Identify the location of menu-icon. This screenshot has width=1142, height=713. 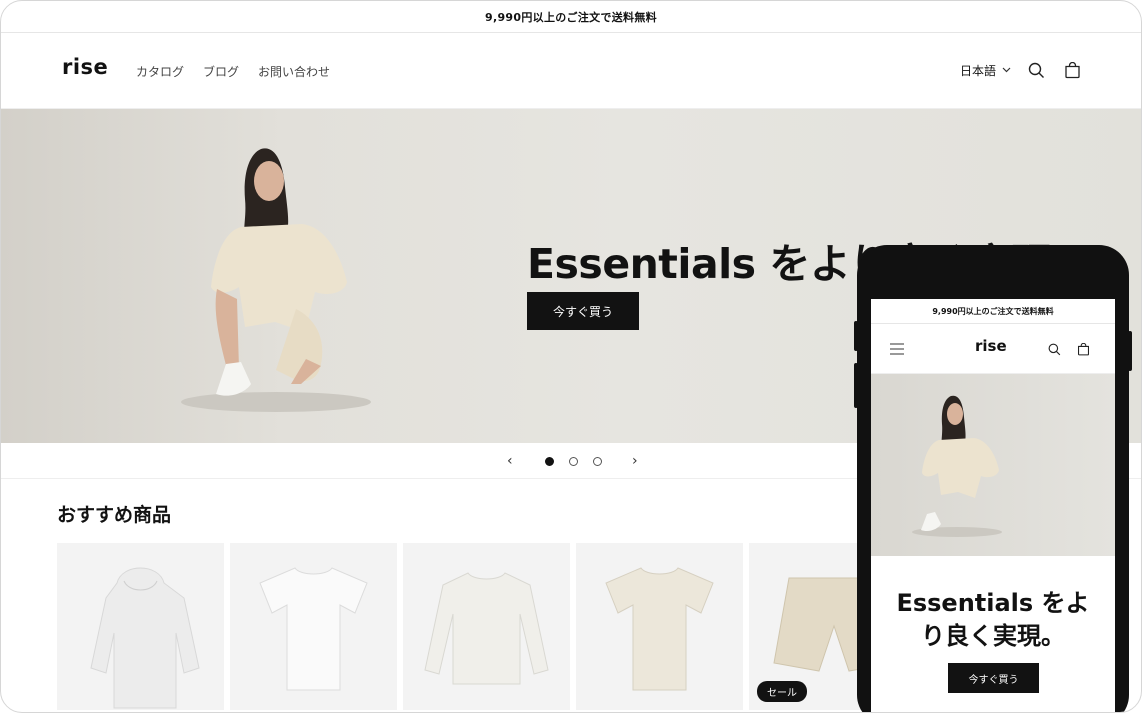
(897, 349).